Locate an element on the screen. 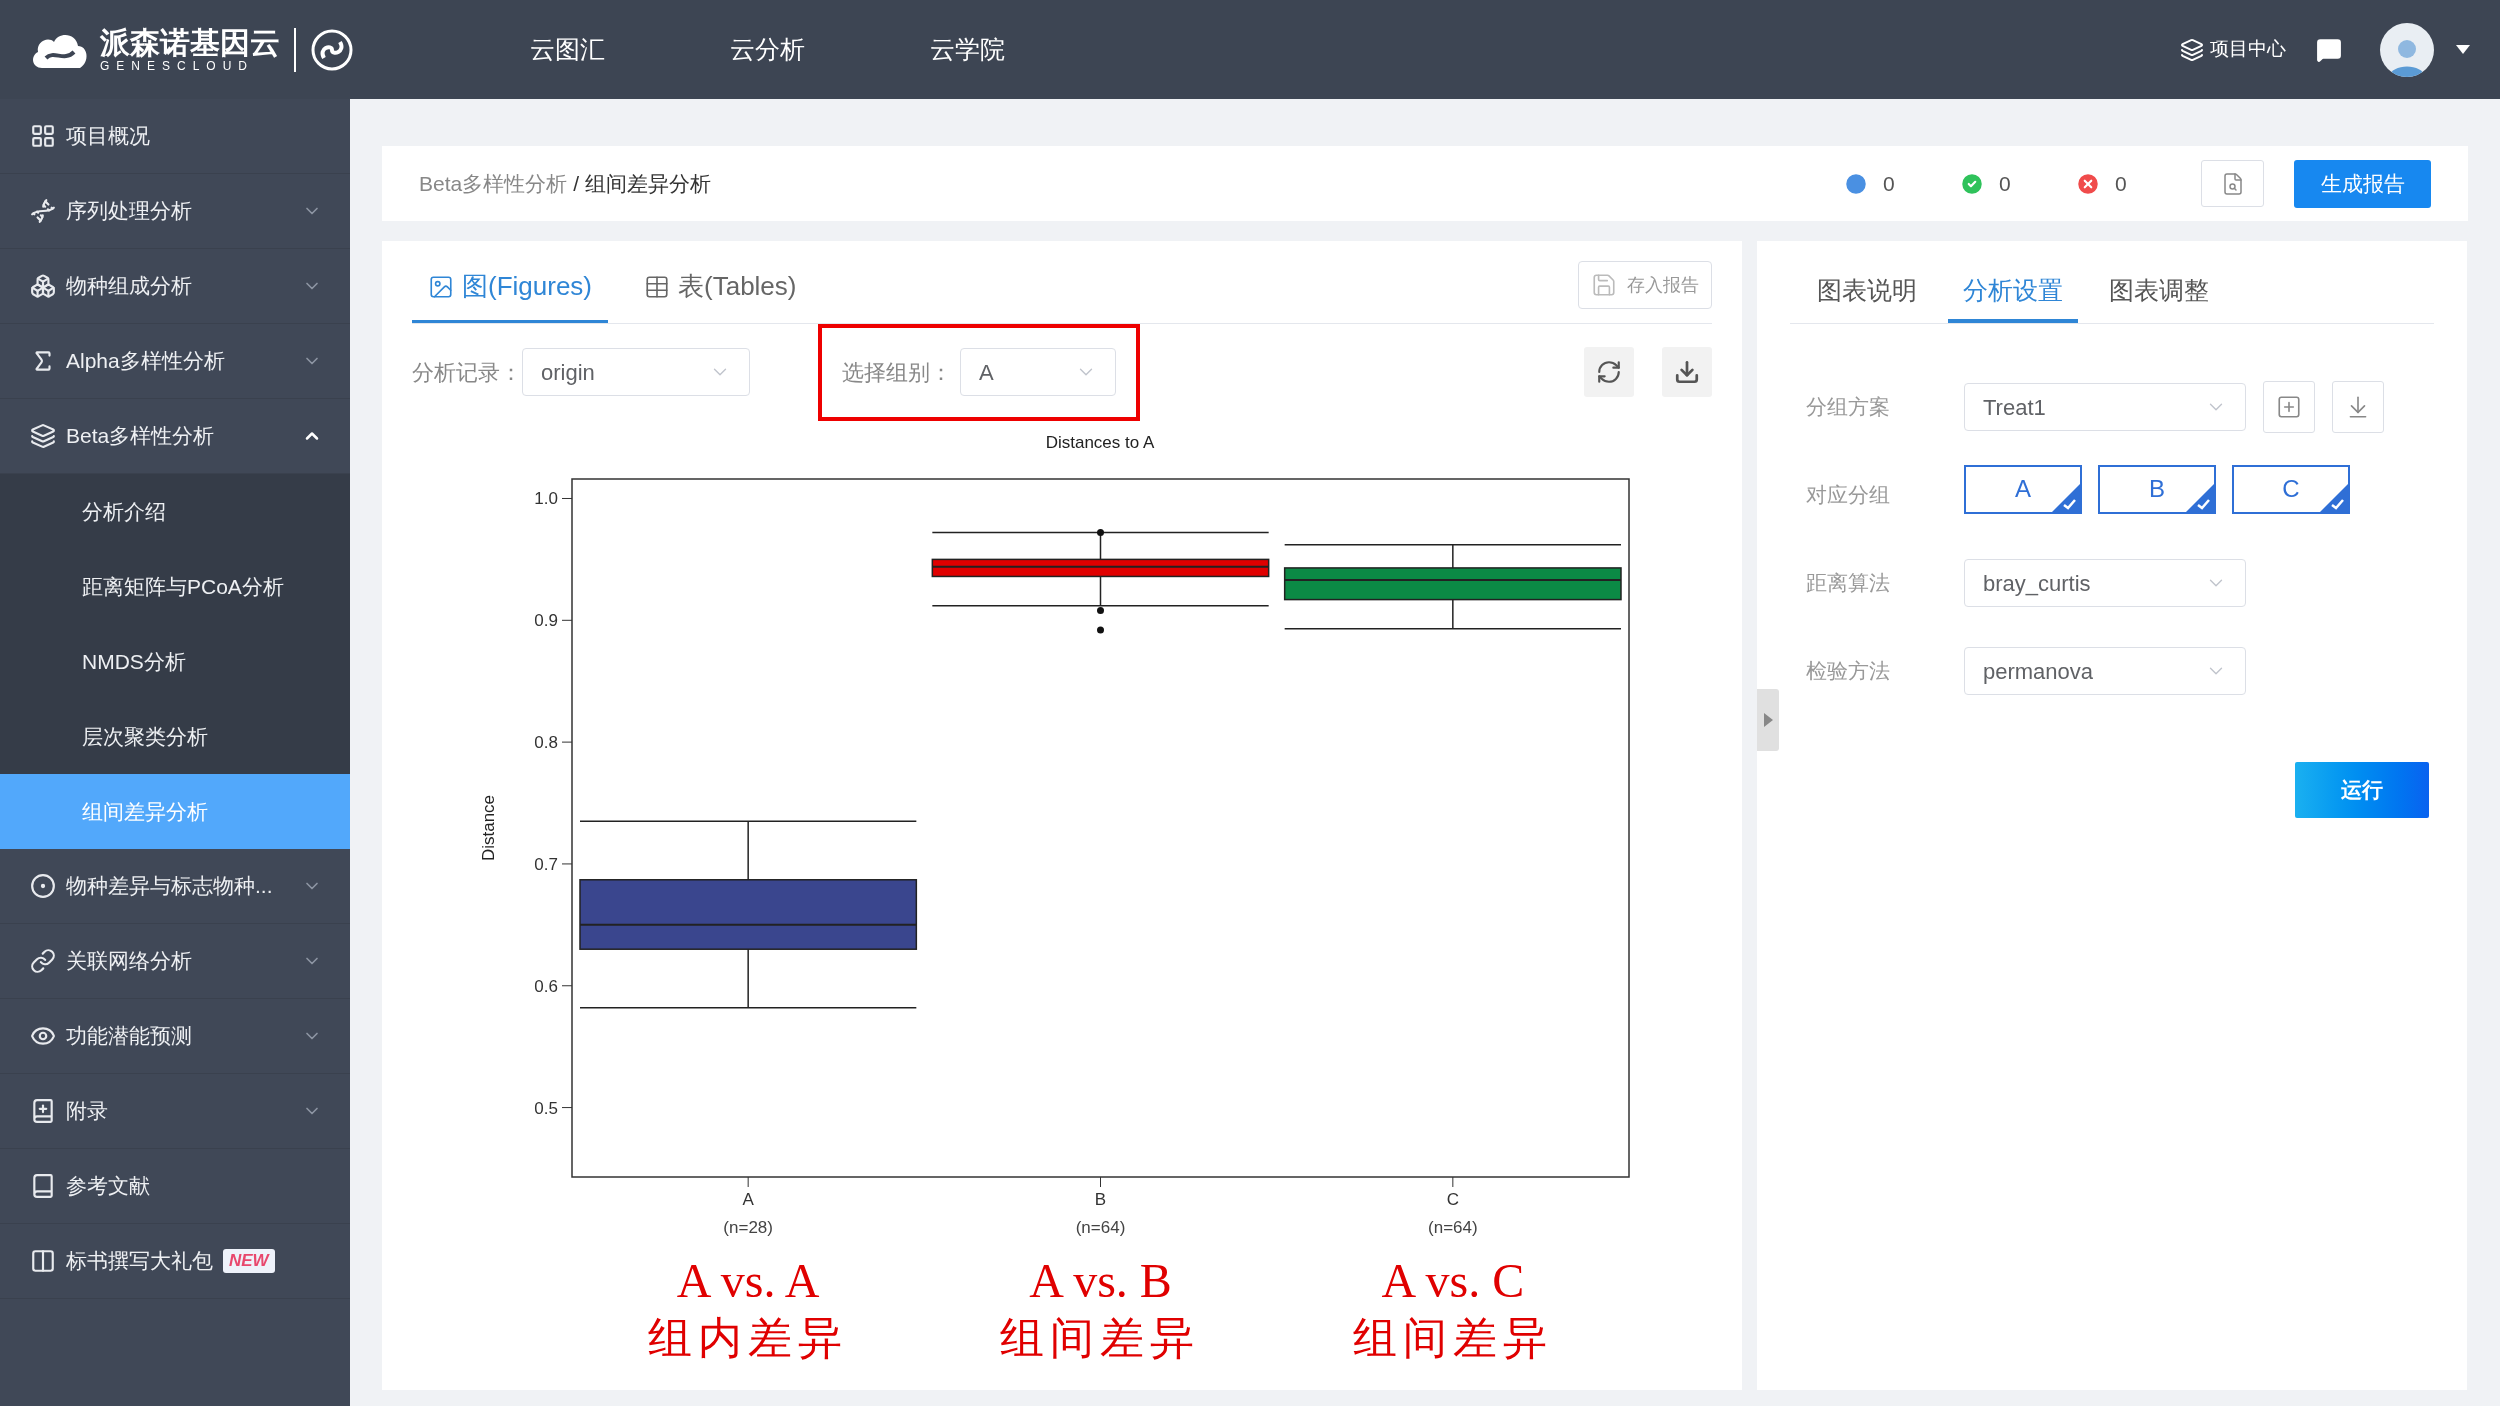 The image size is (2500, 1406). dna-icon is located at coordinates (43, 211).